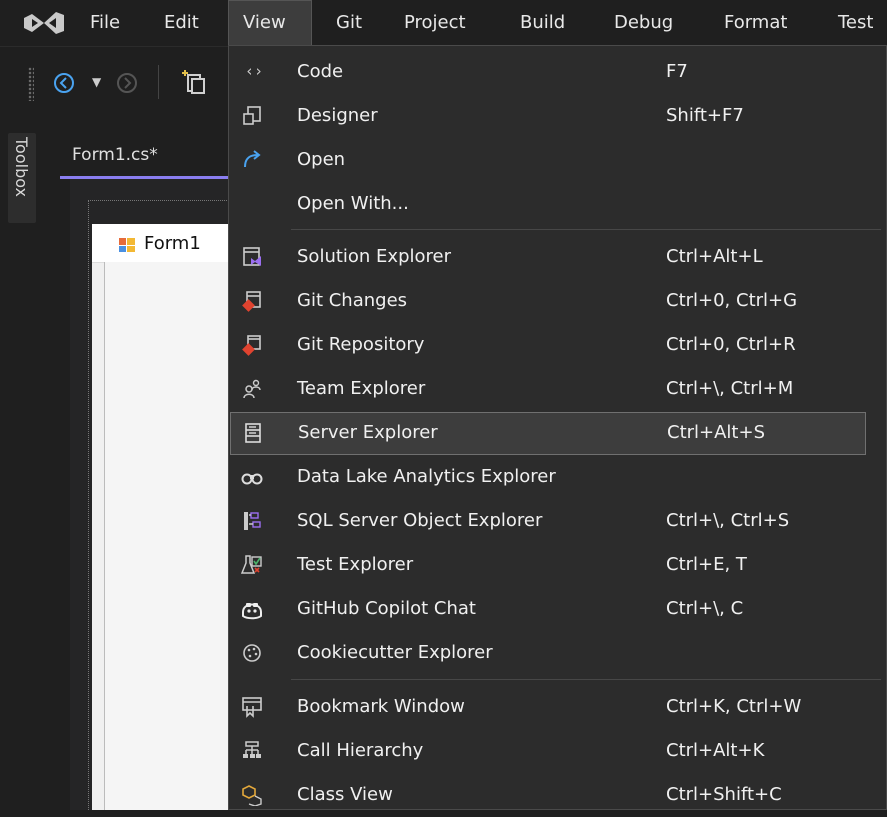 The image size is (887, 817). I want to click on menu-item-shortcut: Ctrl+Alt+L, so click(714, 256).